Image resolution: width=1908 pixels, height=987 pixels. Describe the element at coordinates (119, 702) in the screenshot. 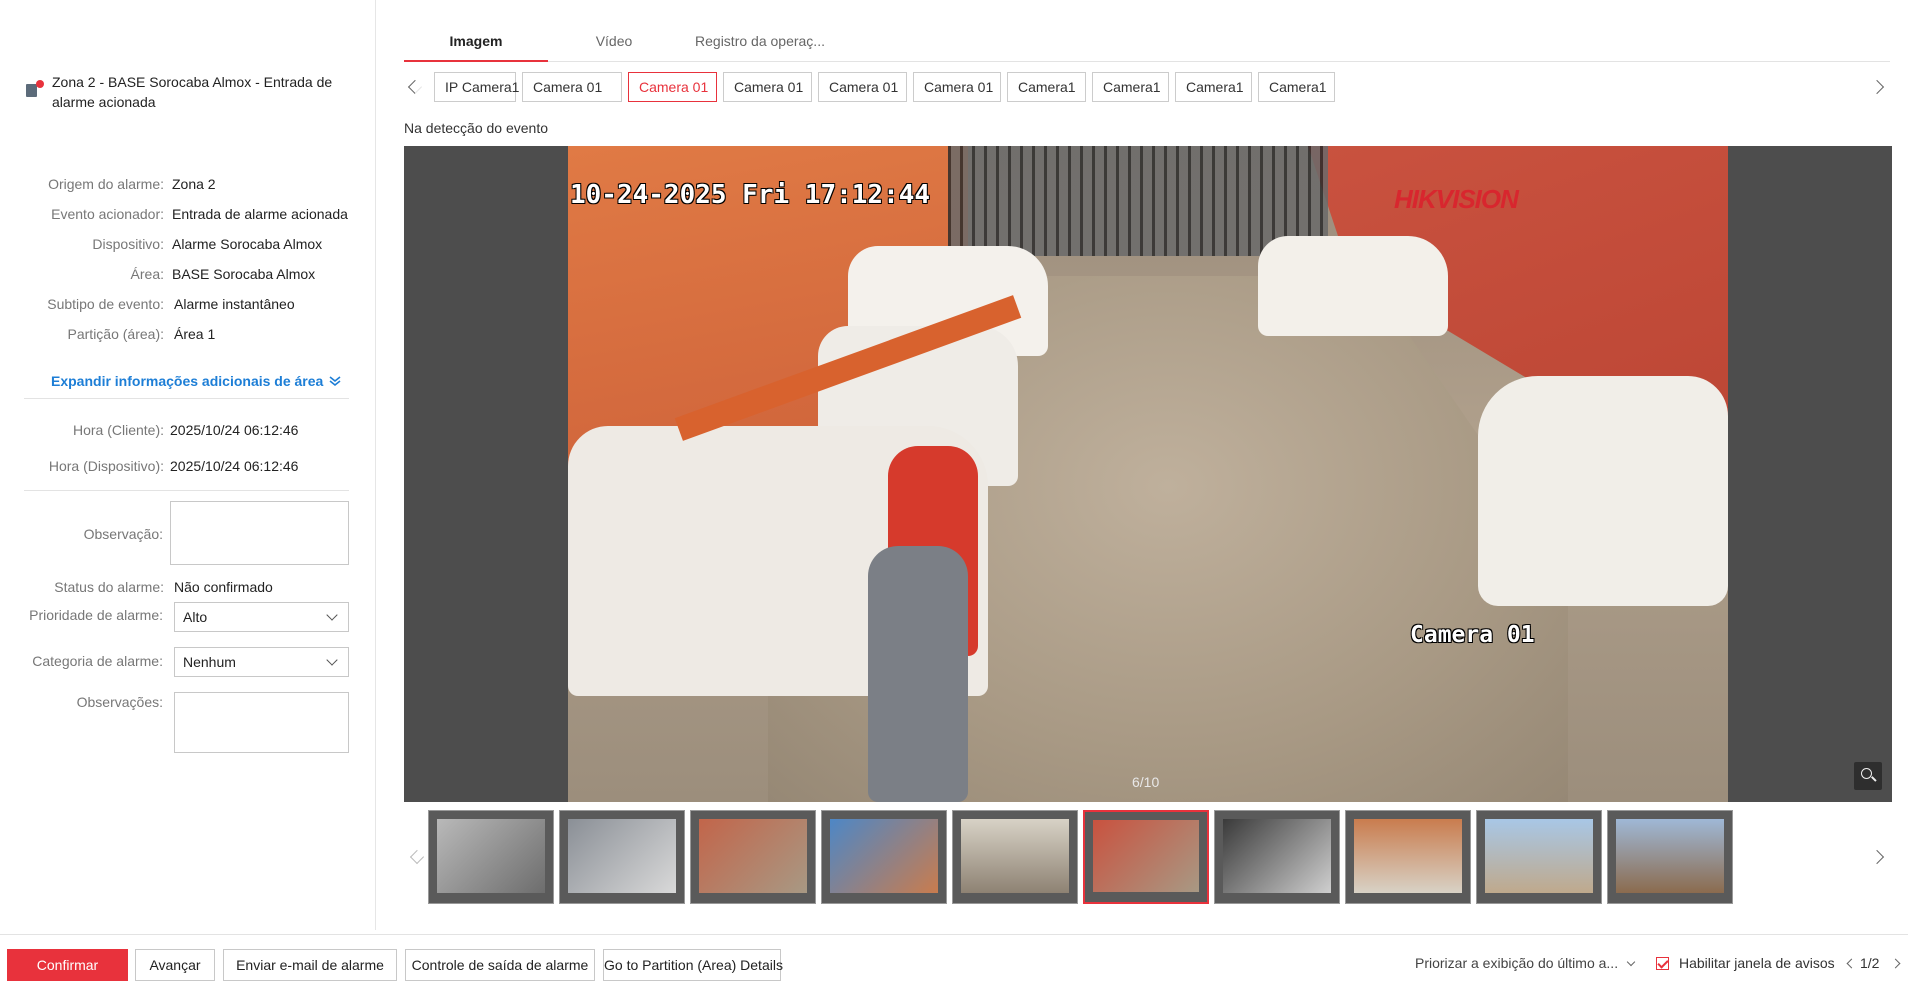

I see `remarks-label: Observações:` at that location.